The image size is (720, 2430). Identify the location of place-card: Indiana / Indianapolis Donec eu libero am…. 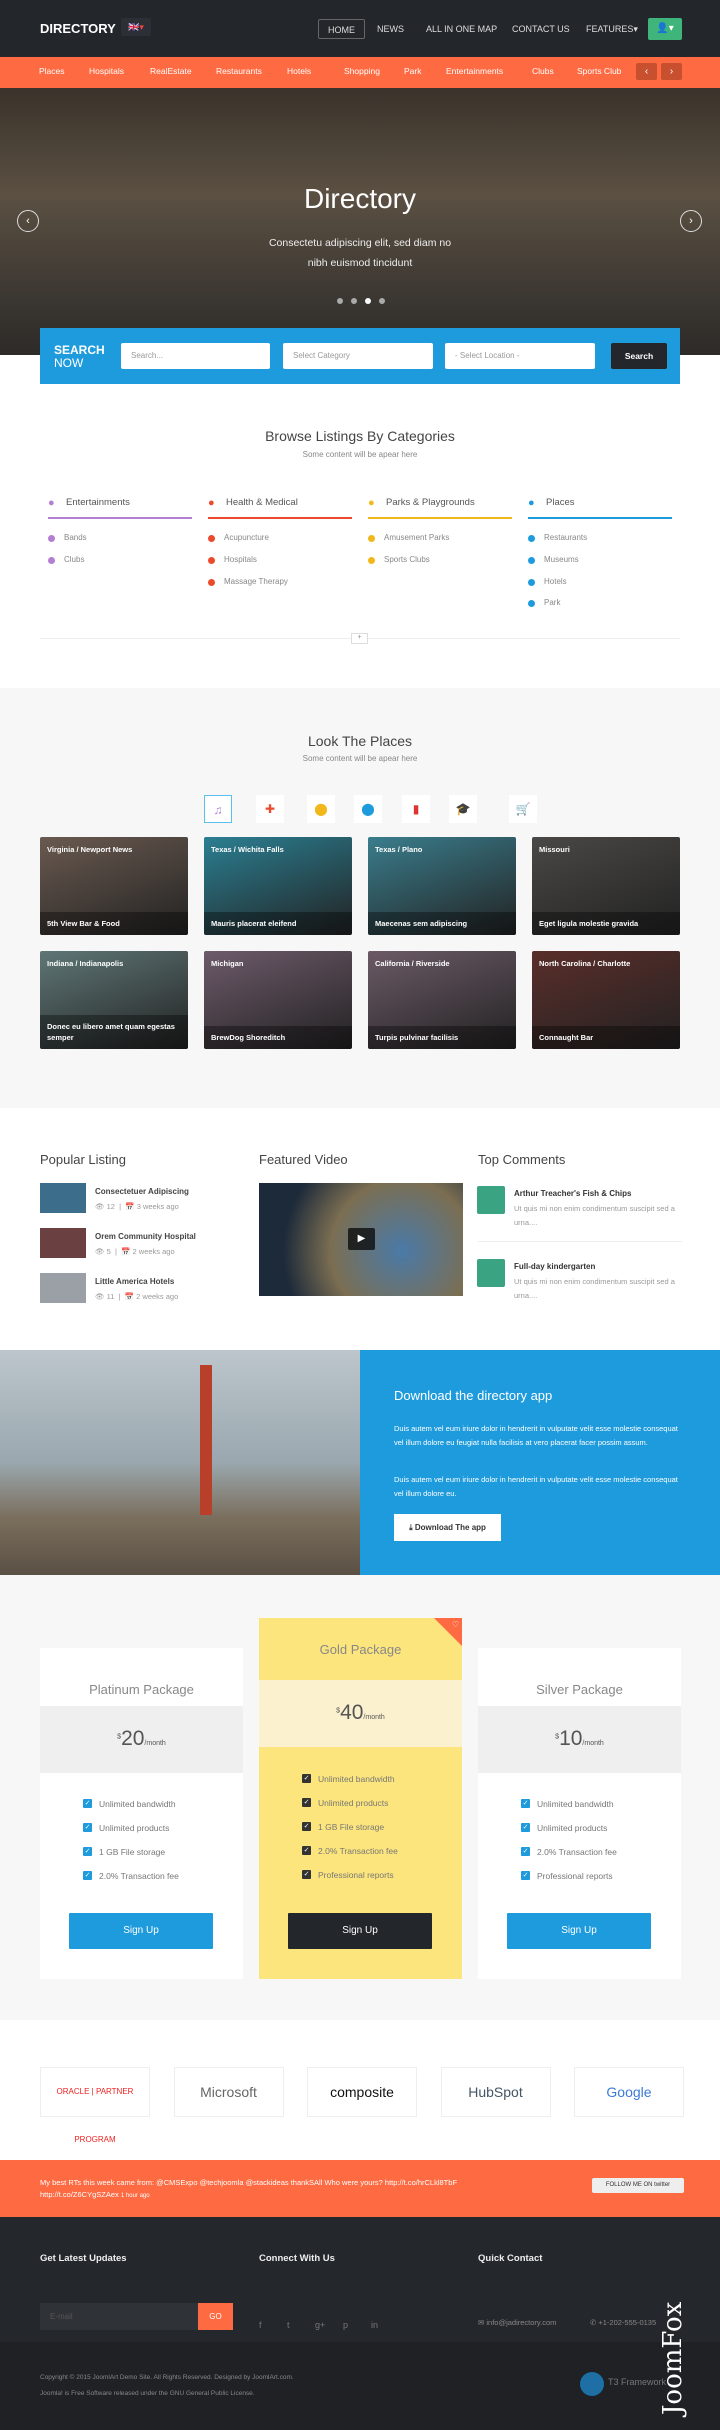
(114, 1000).